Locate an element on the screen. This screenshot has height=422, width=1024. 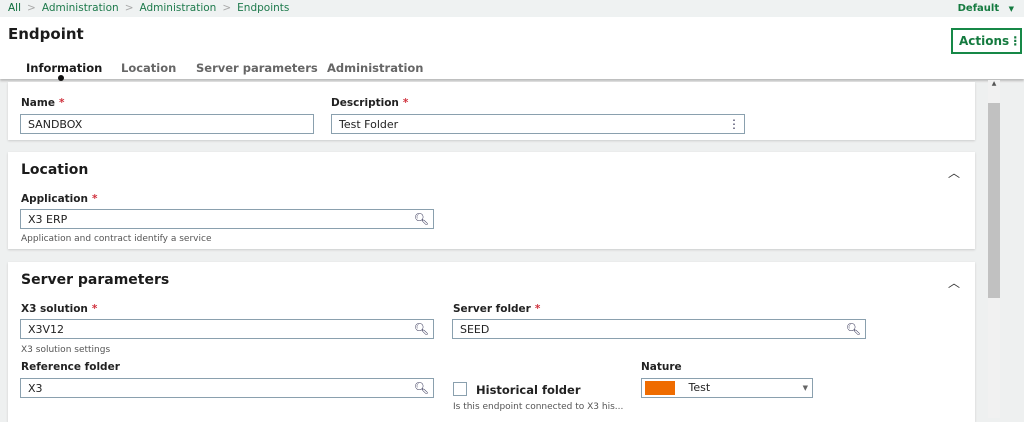
tab-location: Location is located at coordinates (148, 68).